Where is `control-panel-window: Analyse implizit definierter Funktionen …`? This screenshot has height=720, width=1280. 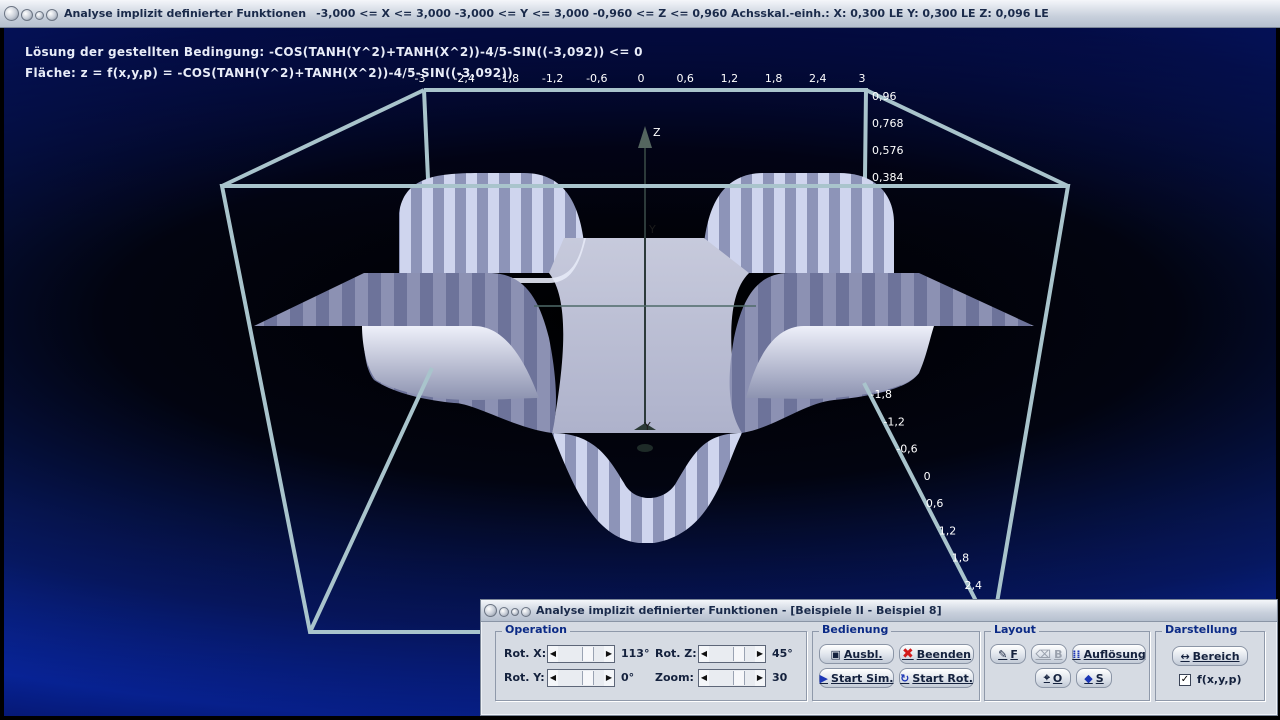
control-panel-window: Analyse implizit definierter Funktionen … is located at coordinates (879, 657).